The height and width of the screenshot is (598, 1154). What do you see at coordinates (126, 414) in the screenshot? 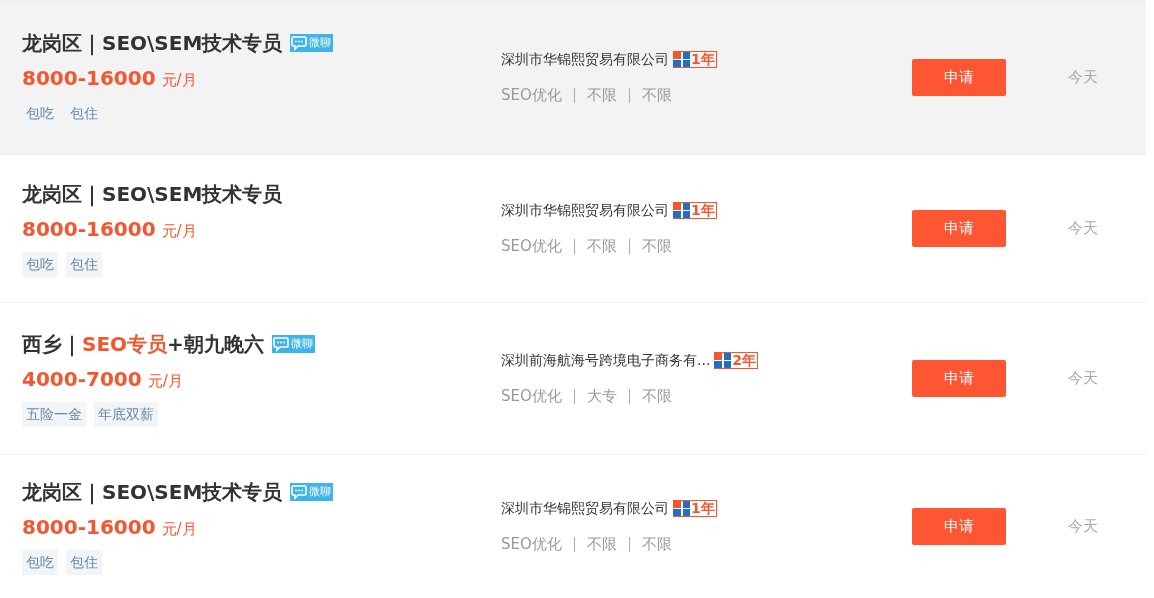
I see `benefit-tag: 年底双薪` at bounding box center [126, 414].